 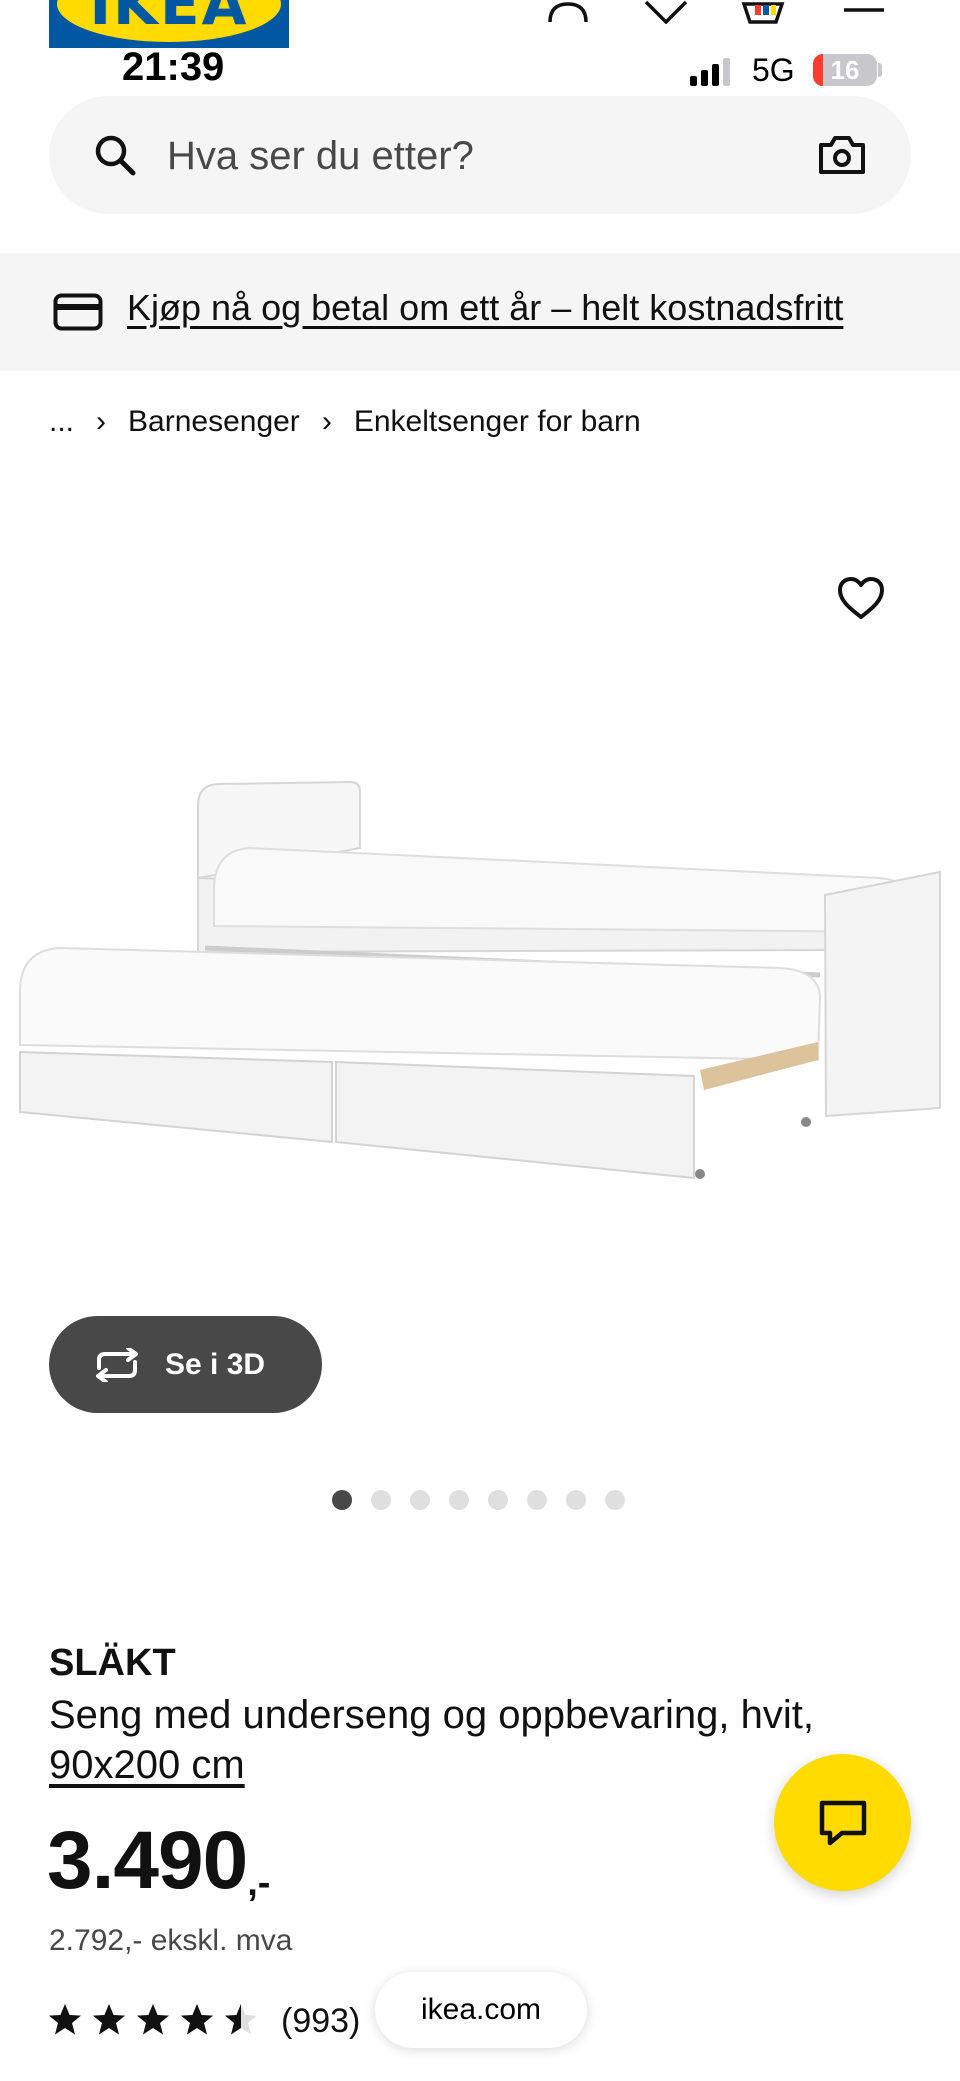 What do you see at coordinates (568, 12) in the screenshot?
I see `profile-icon` at bounding box center [568, 12].